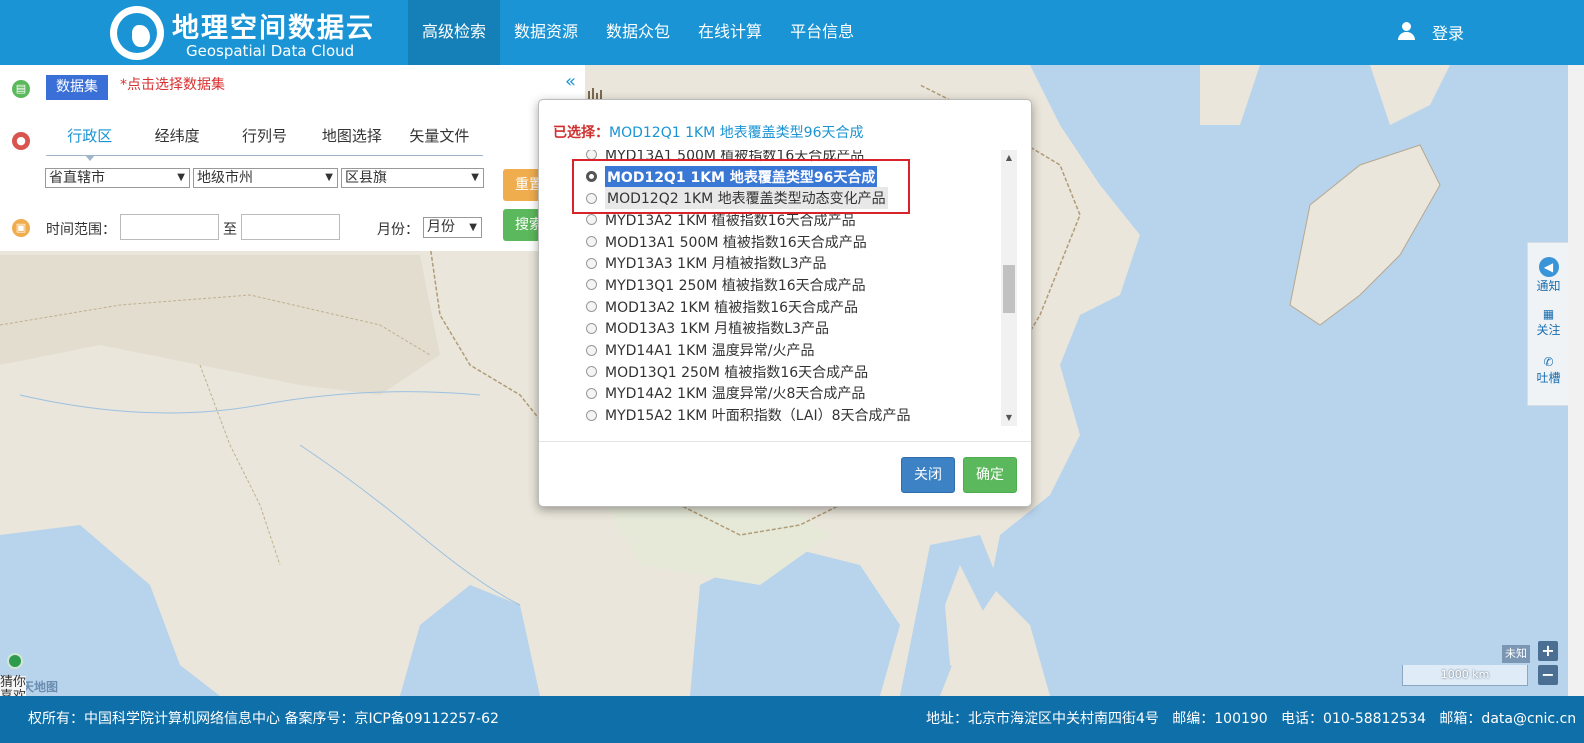  What do you see at coordinates (1430, 32) in the screenshot?
I see `login-link: 登录` at bounding box center [1430, 32].